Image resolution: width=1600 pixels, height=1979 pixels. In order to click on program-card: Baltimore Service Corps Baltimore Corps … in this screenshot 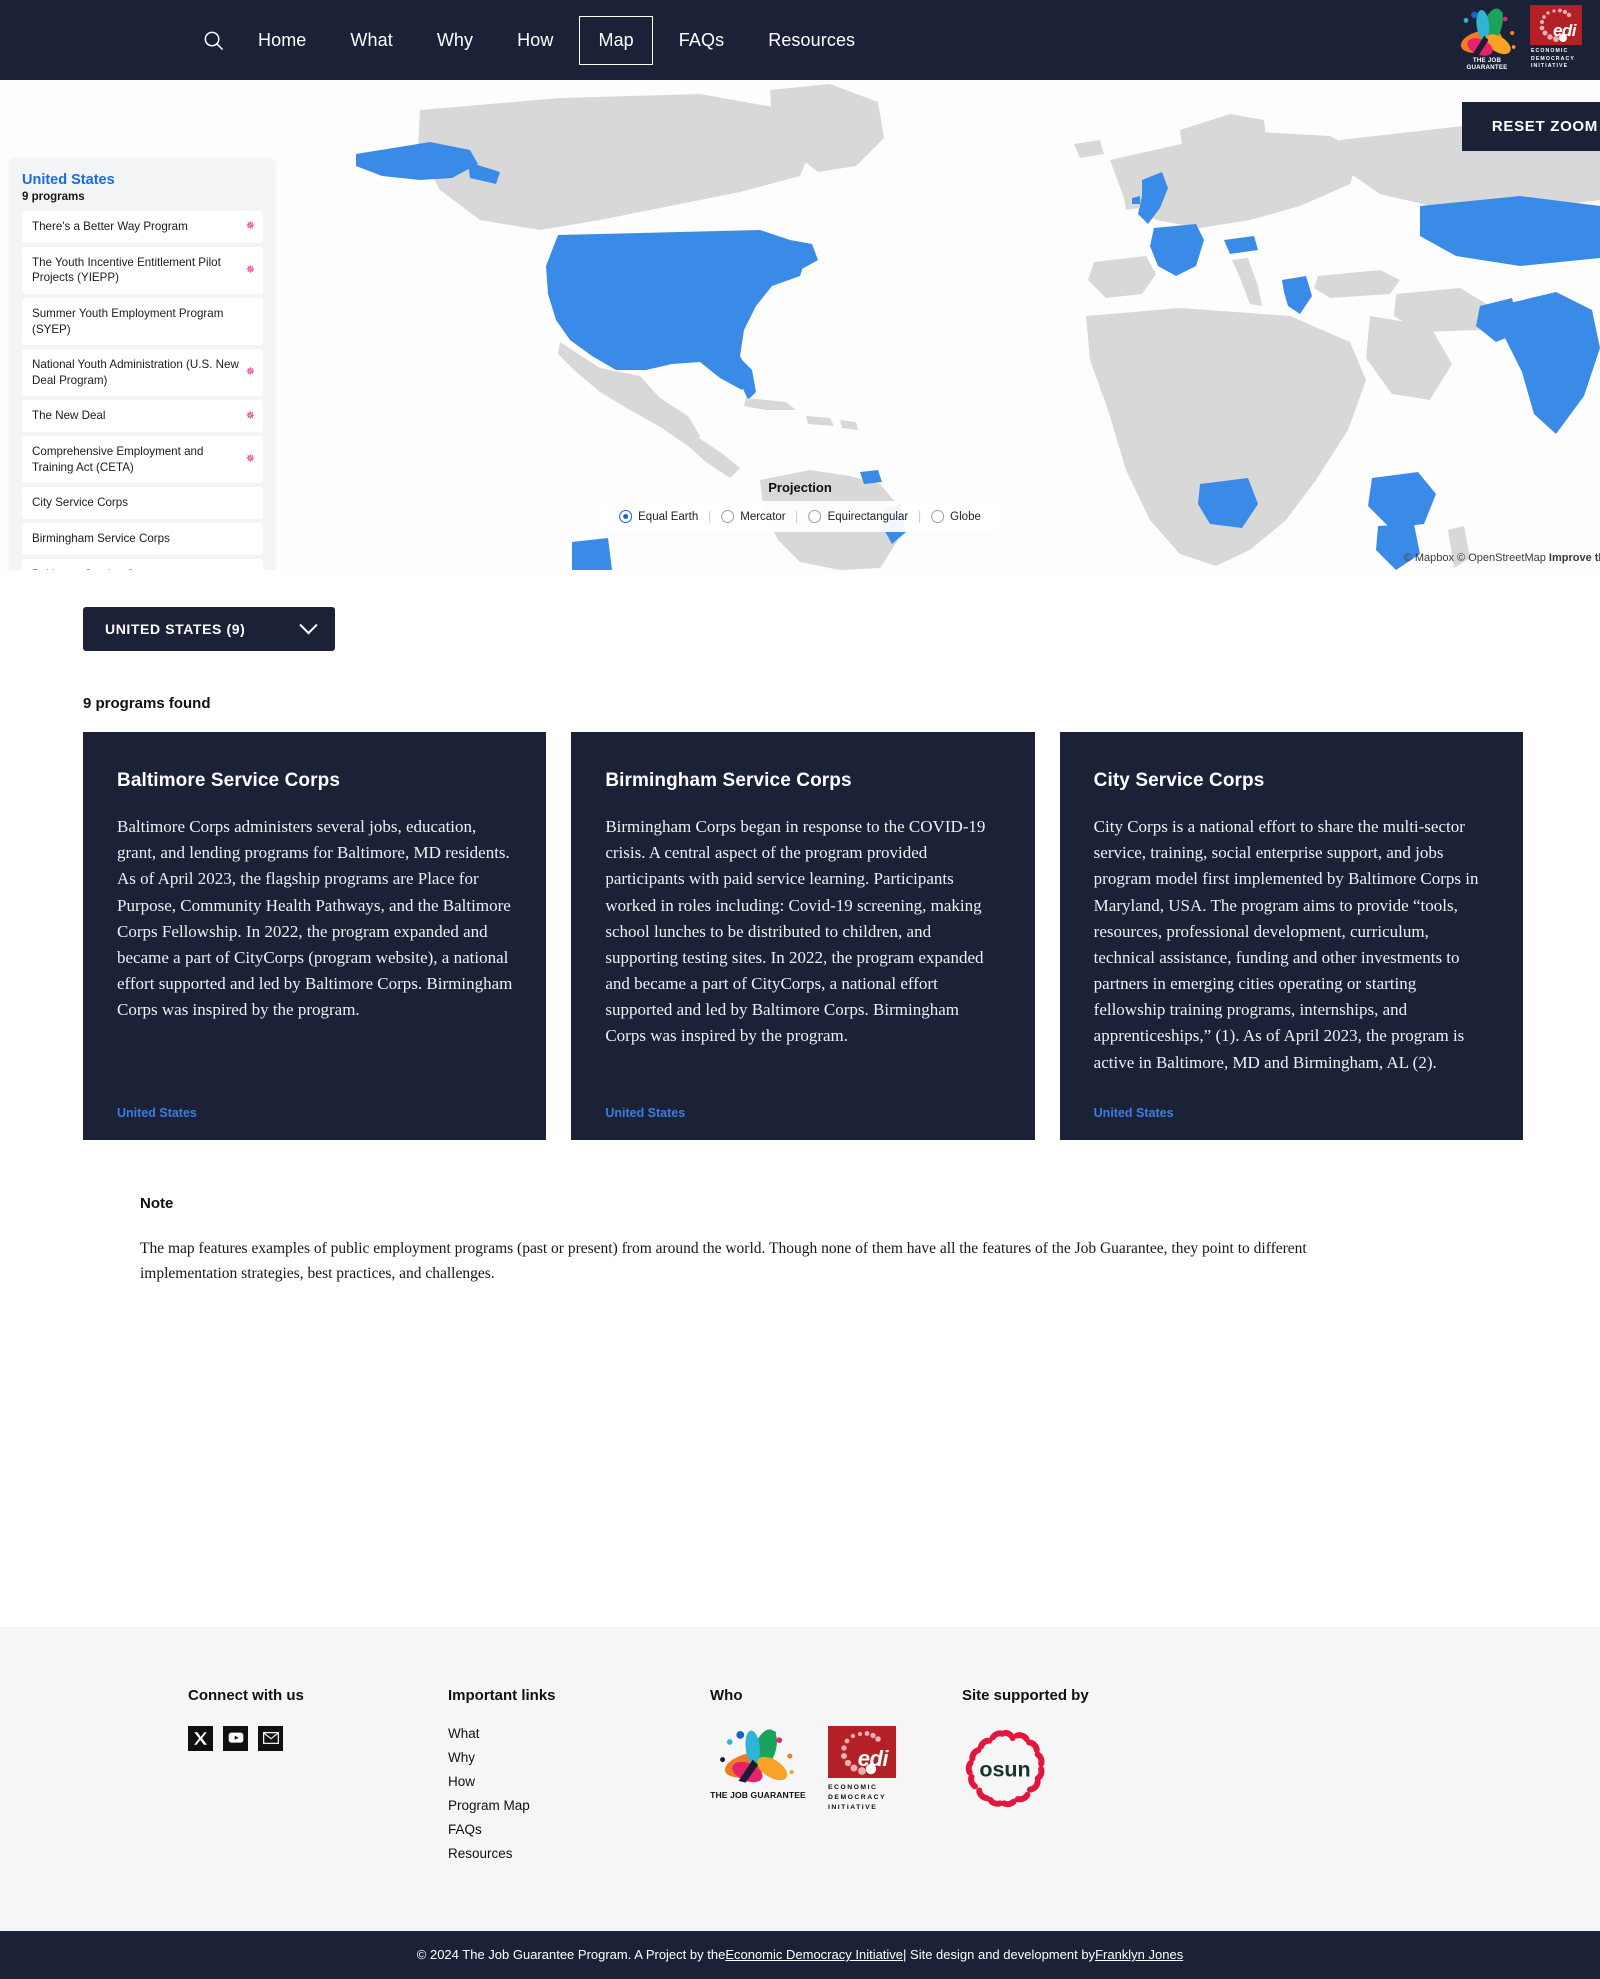, I will do `click(315, 936)`.